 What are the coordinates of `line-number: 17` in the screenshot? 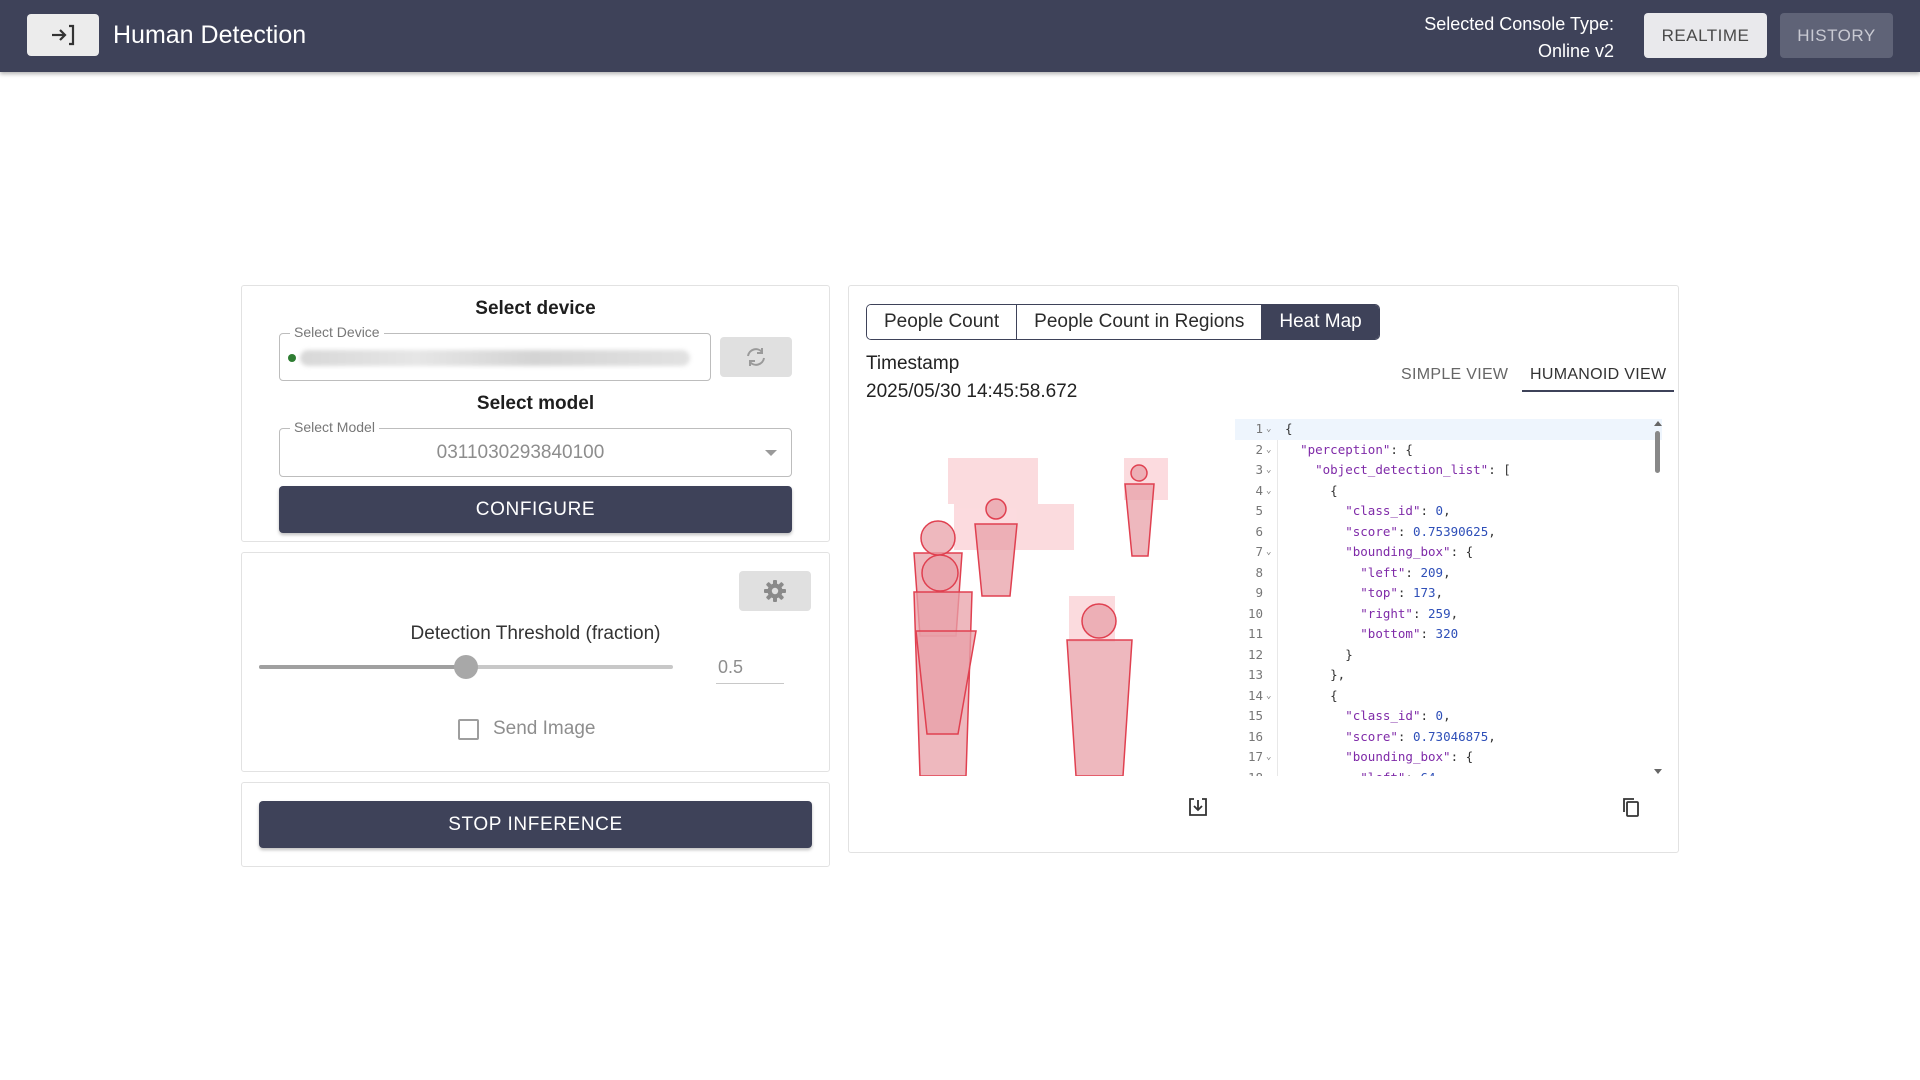 It's located at (1255, 756).